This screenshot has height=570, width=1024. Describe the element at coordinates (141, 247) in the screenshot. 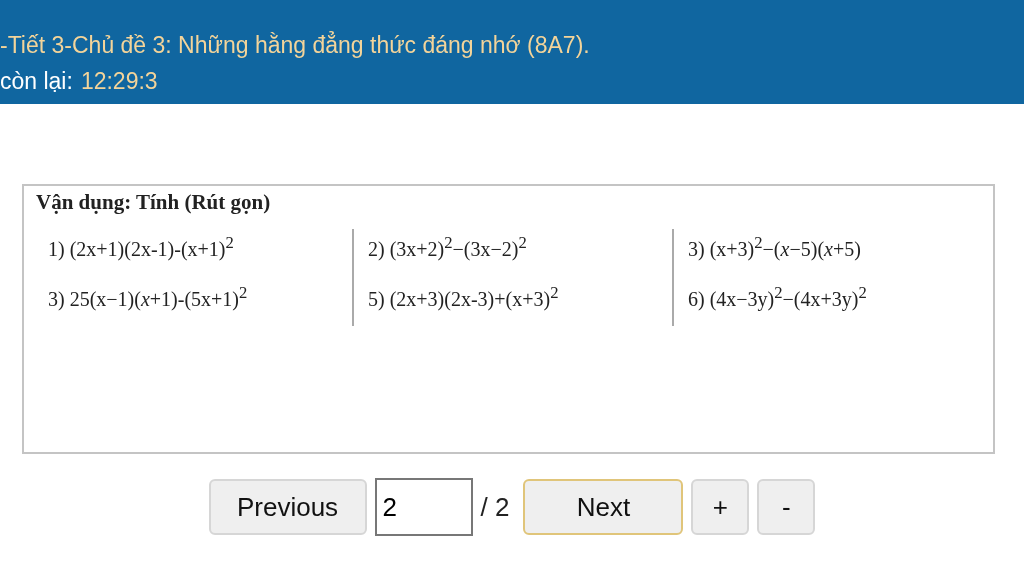

I see `math-expression: 1) (2x+1)(2x-1)-(x+1)$^{2}$` at that location.